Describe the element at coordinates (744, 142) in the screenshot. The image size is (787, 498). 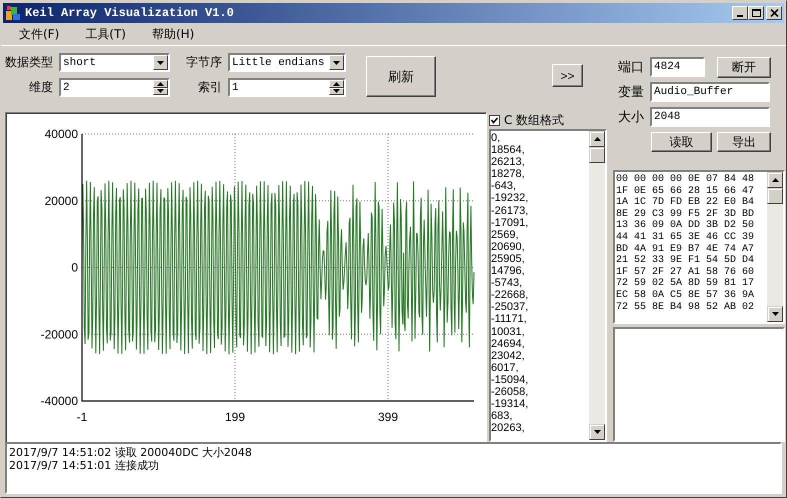
I see `export-button: 导出` at that location.